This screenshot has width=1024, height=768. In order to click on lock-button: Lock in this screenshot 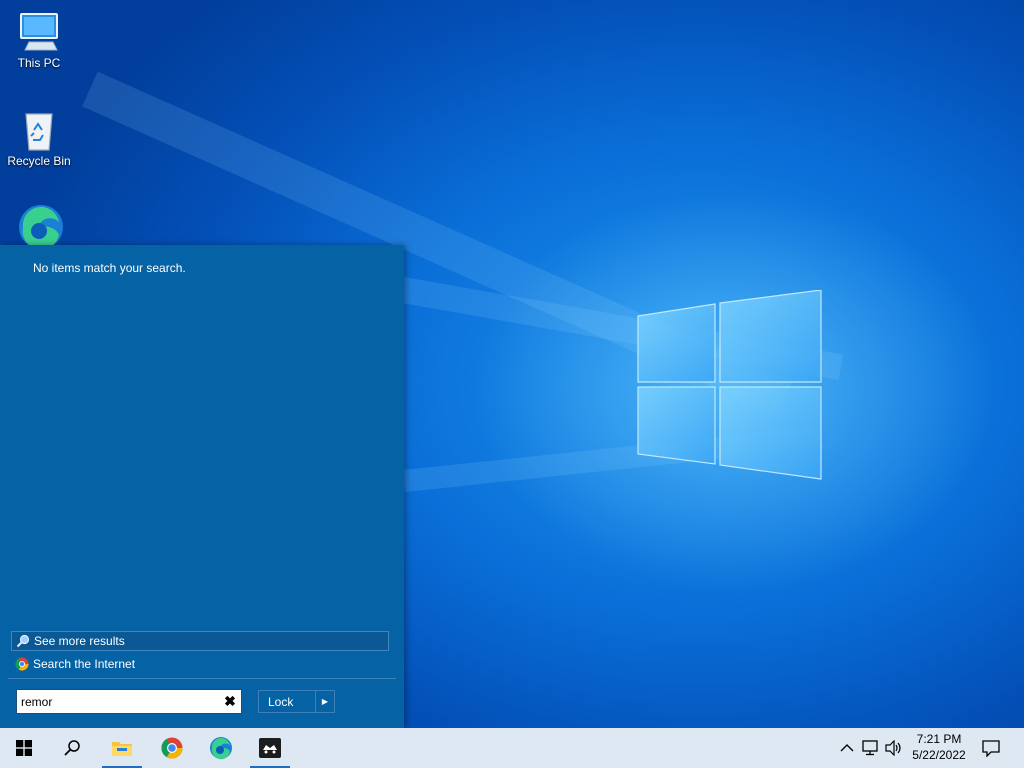, I will do `click(287, 701)`.